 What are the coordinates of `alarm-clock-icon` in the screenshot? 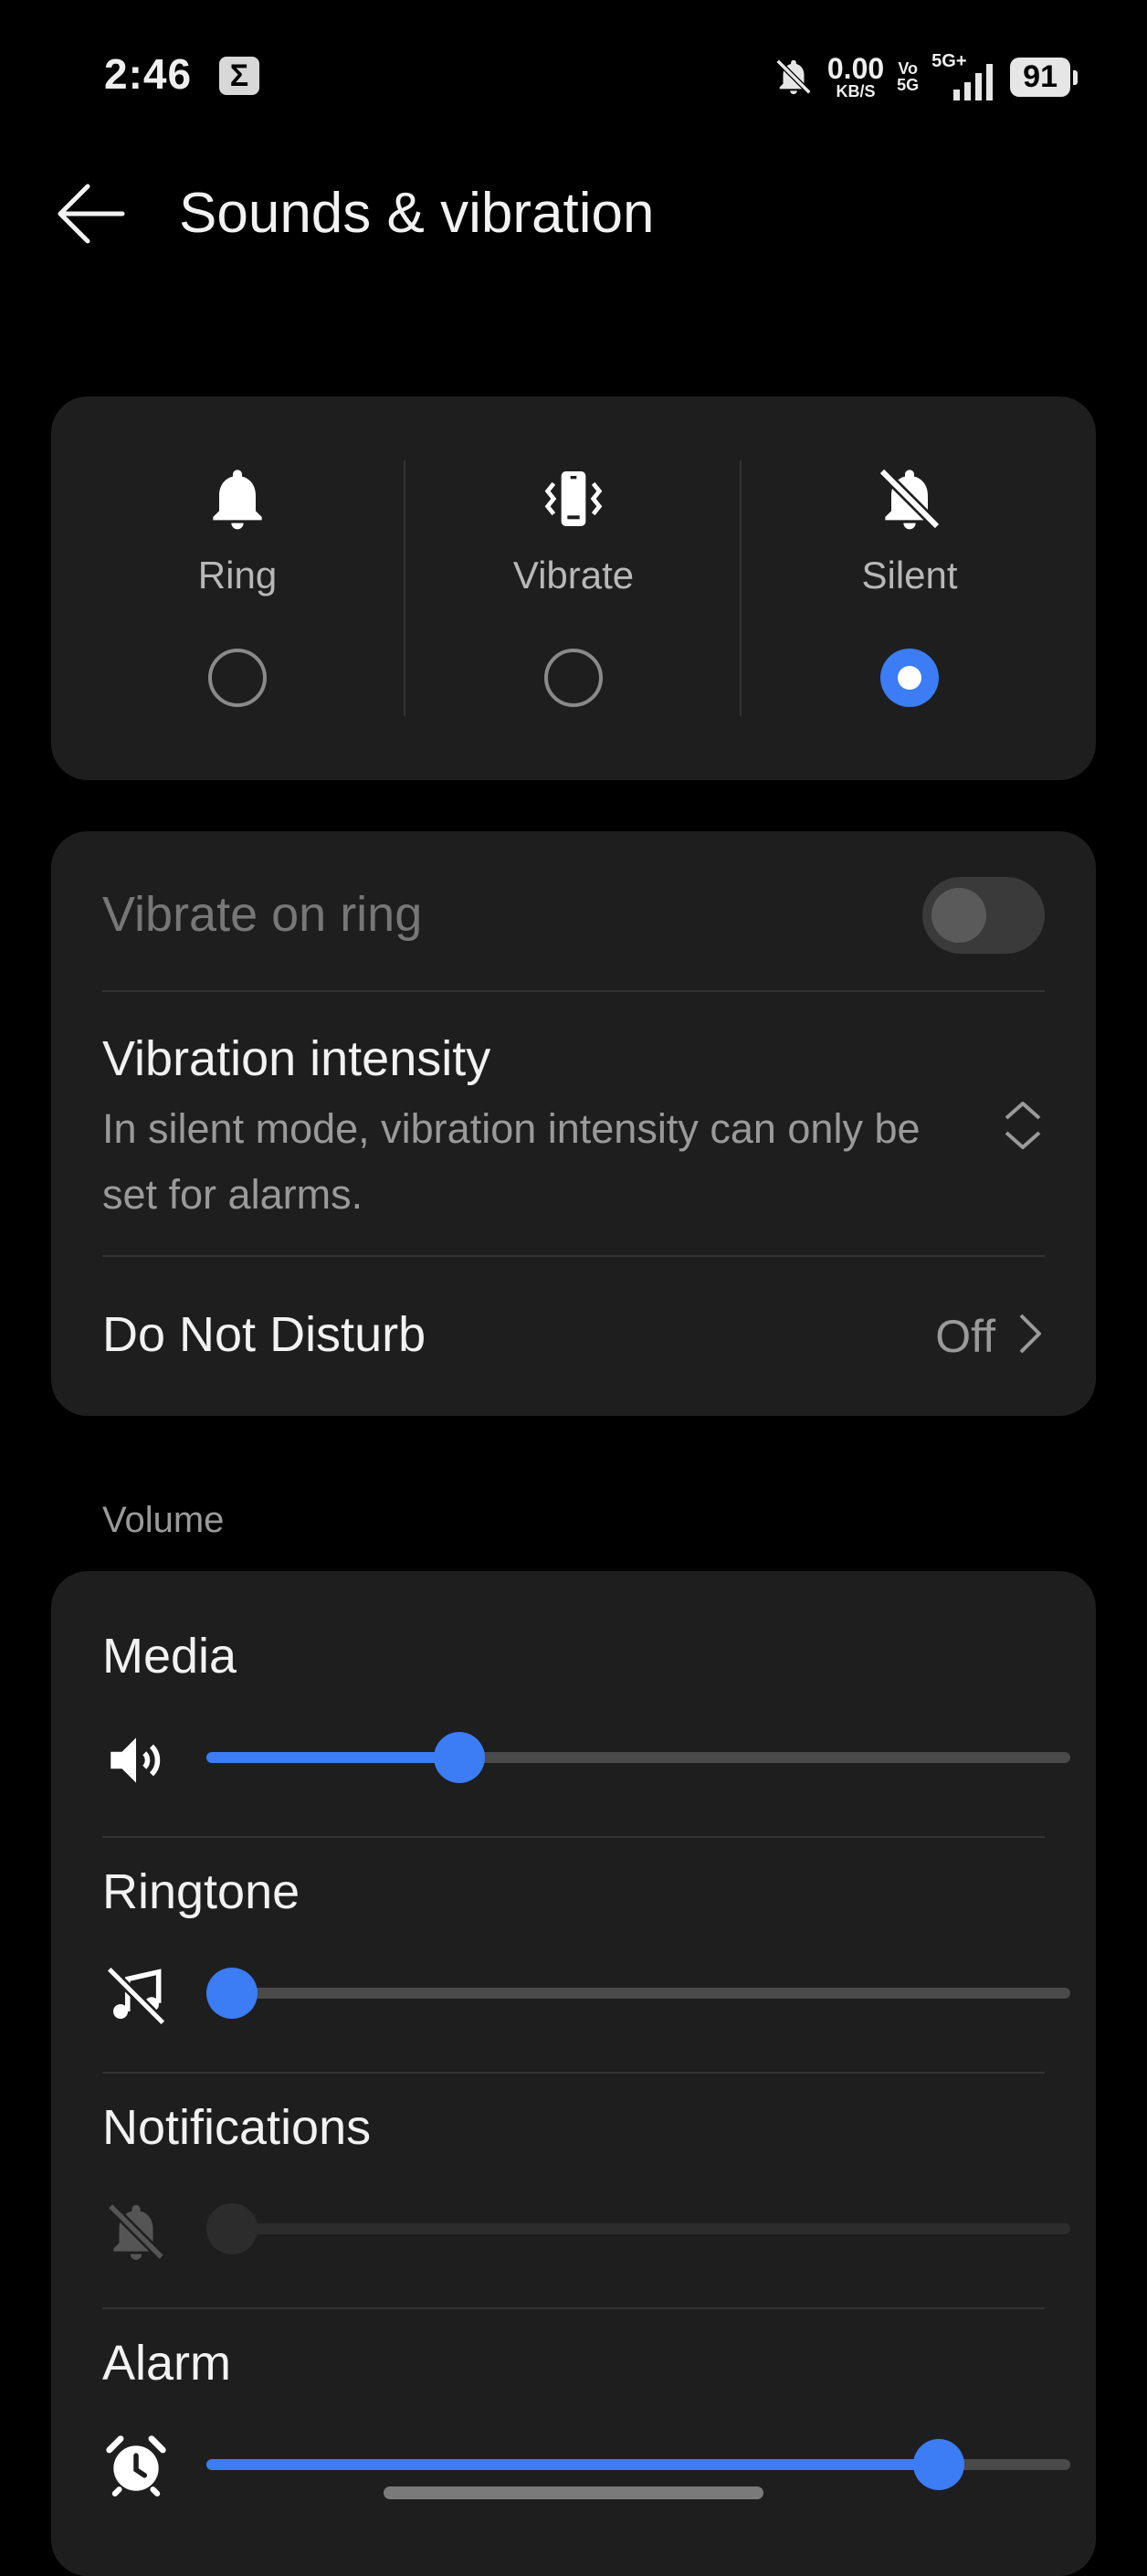 It's located at (136, 2466).